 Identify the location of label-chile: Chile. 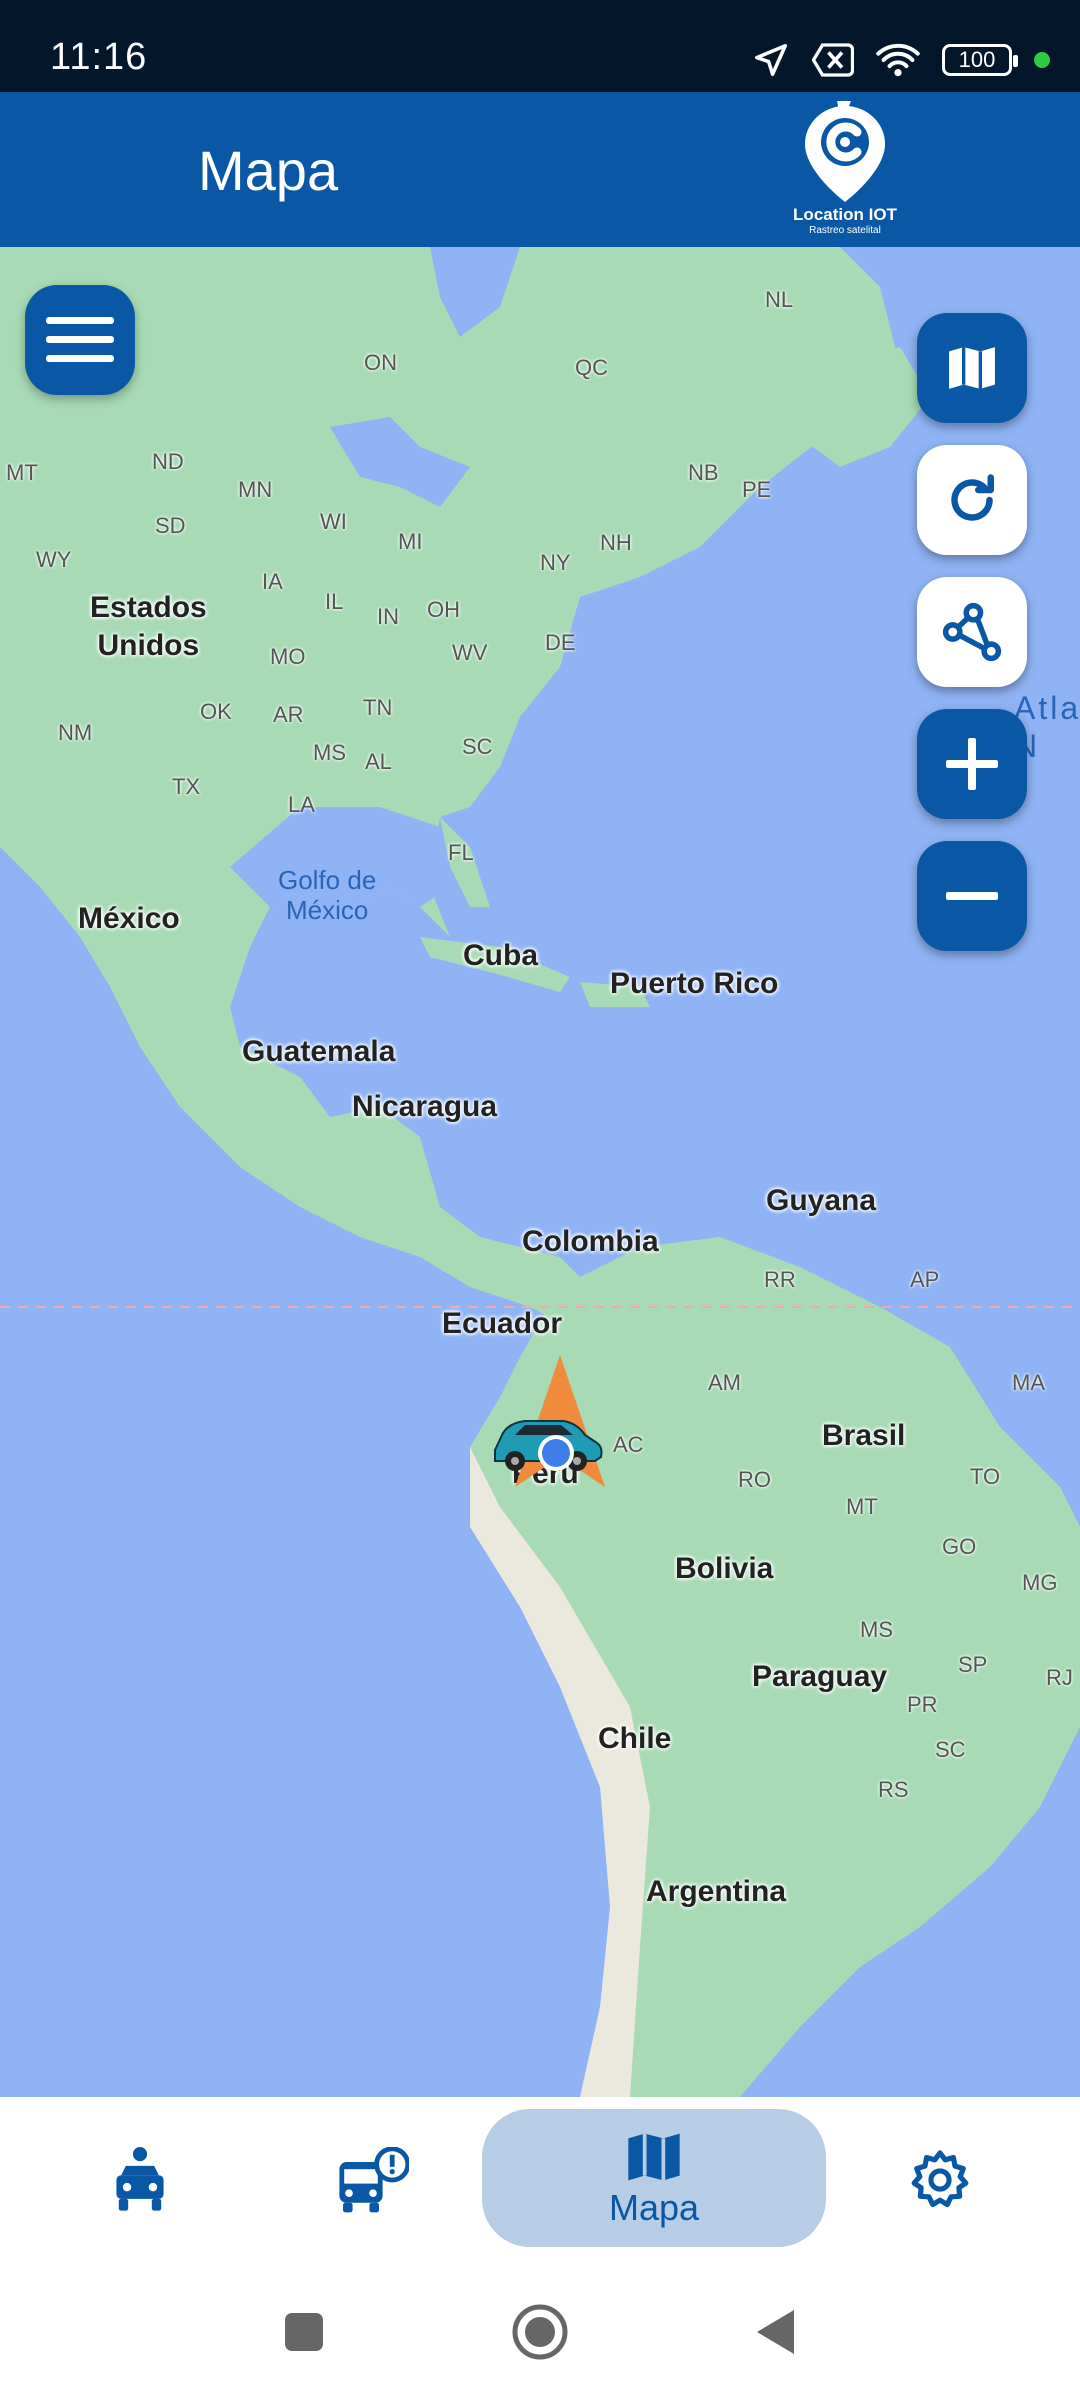
(635, 1738).